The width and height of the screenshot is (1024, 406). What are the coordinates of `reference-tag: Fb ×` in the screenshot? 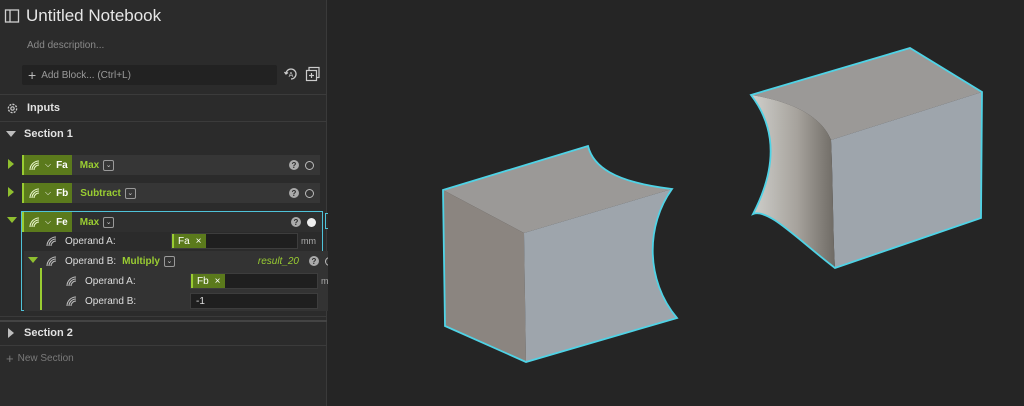 It's located at (208, 281).